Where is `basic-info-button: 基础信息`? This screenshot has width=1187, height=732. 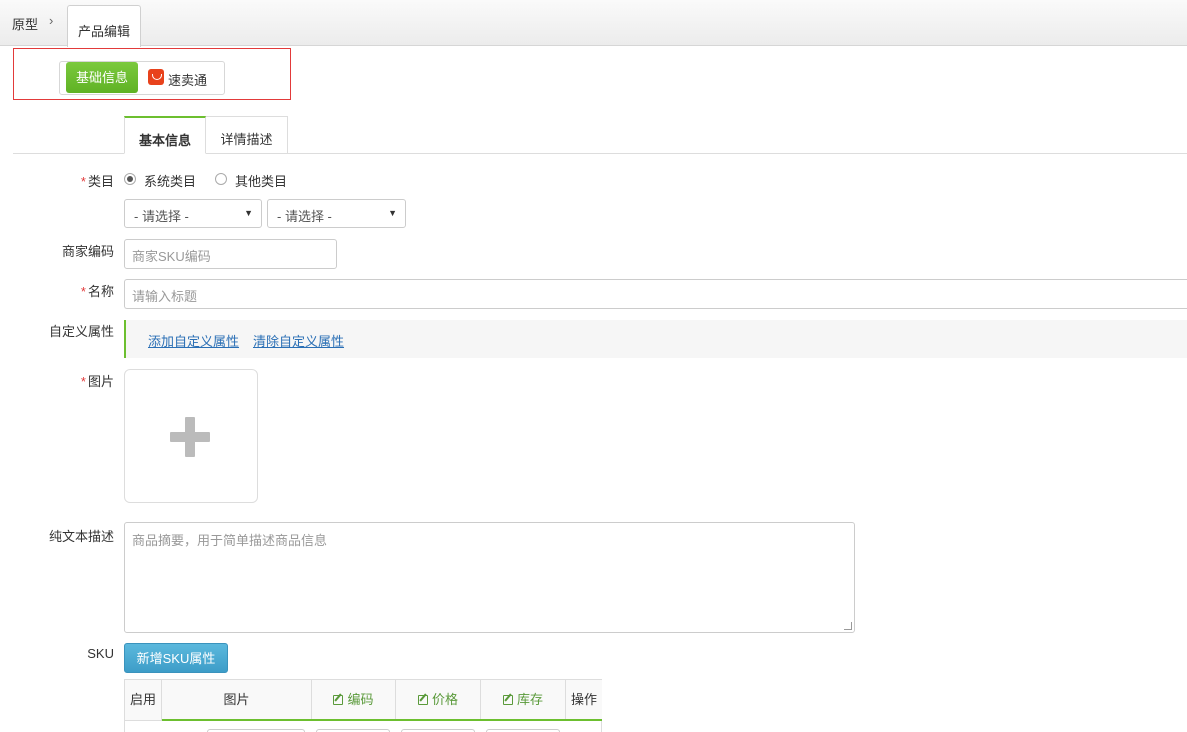 basic-info-button: 基础信息 is located at coordinates (102, 77).